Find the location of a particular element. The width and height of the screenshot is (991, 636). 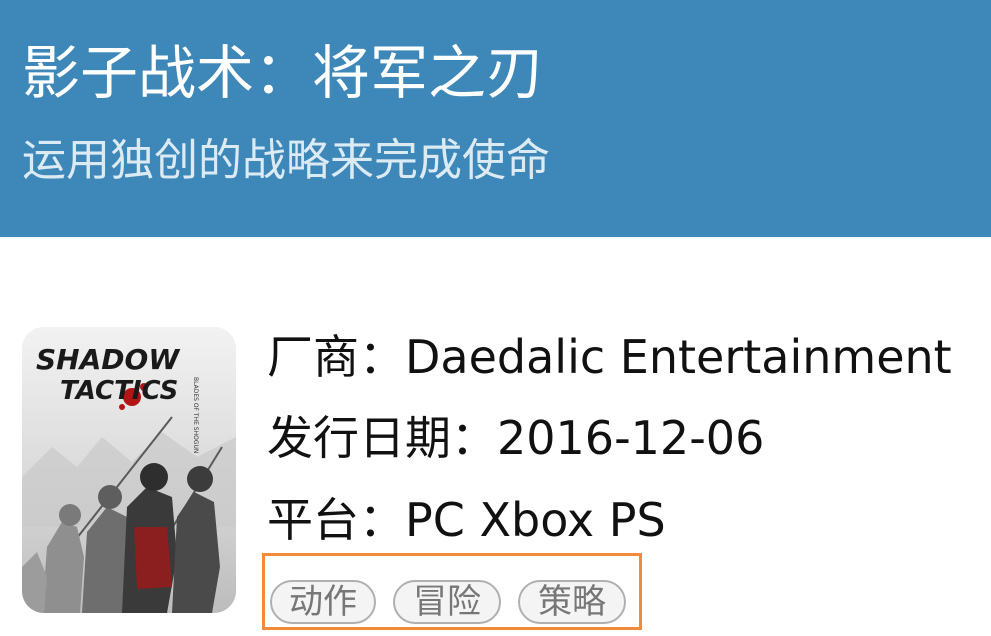

release-date-info: 发行日期：2016-12-06 is located at coordinates (516, 438).